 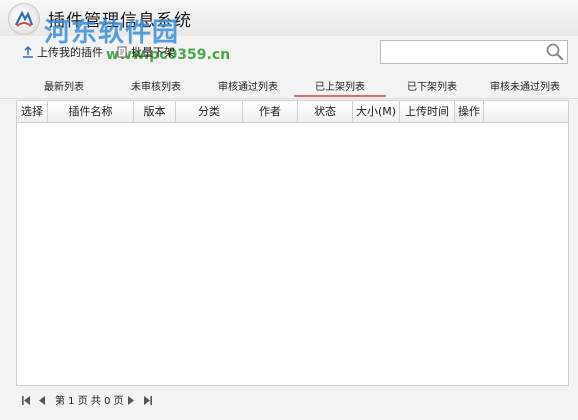 What do you see at coordinates (289, 85) in the screenshot?
I see `tab-bar: 最新列表 未审核列表 审核通过列表 已上架列表 已下架列表 审核未通过列表` at bounding box center [289, 85].